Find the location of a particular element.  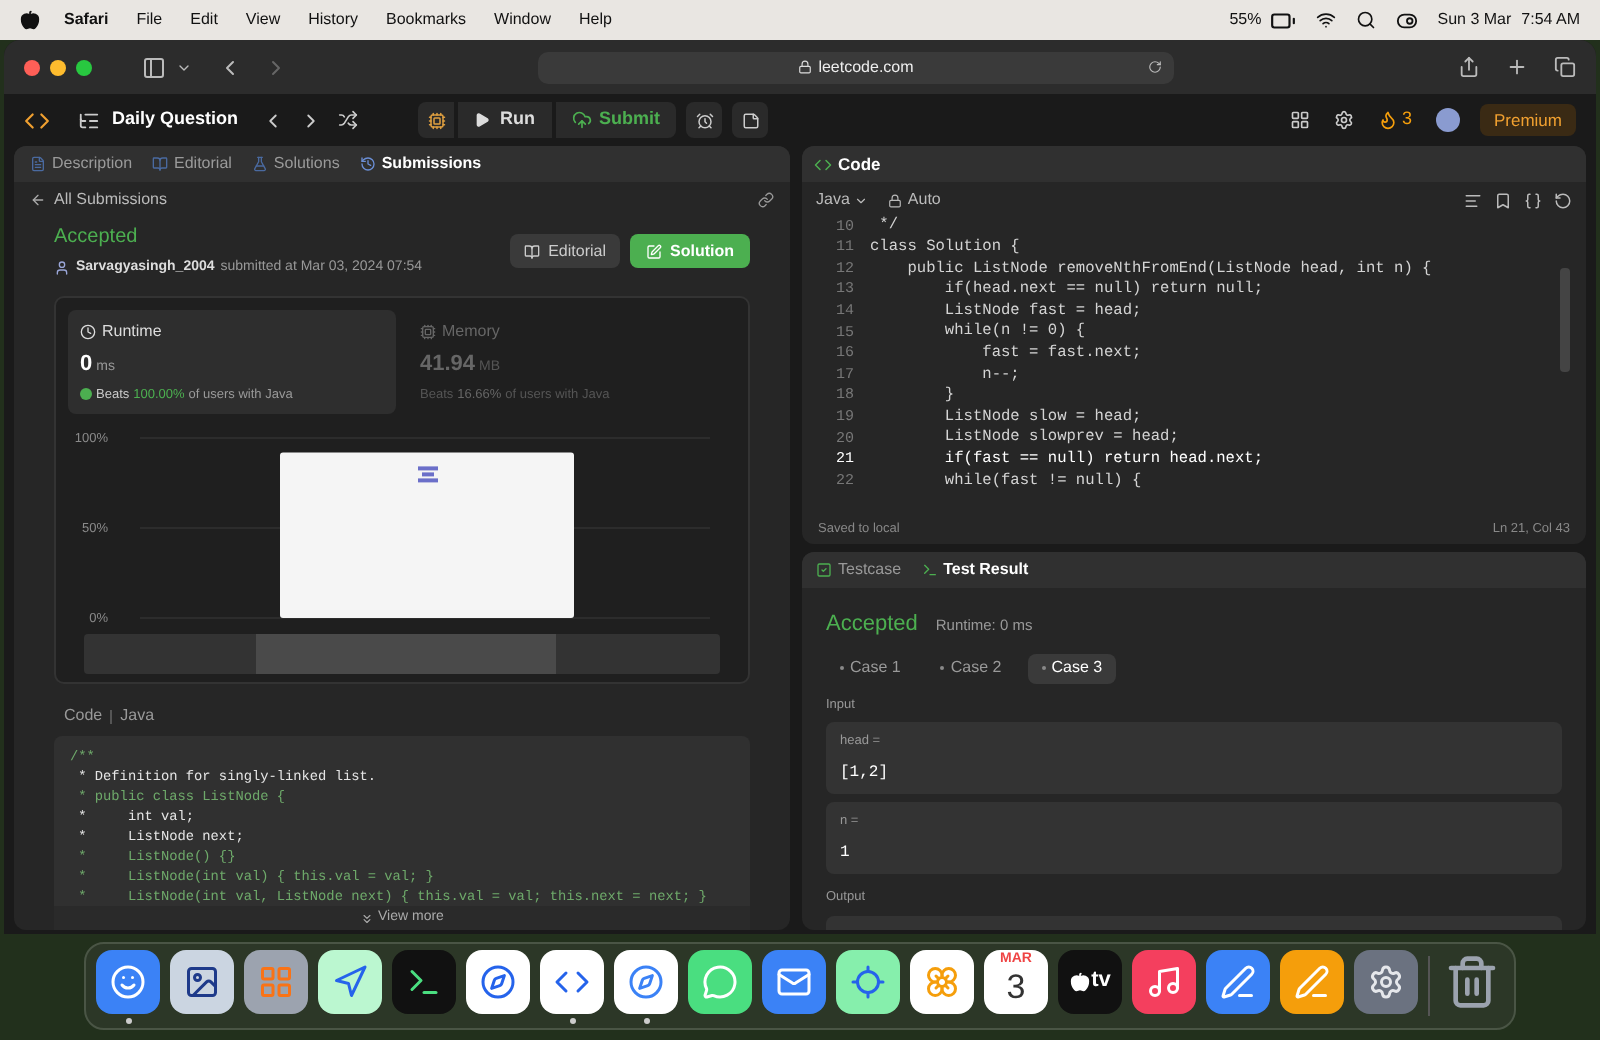

control-center-icon is located at coordinates (1406, 20).